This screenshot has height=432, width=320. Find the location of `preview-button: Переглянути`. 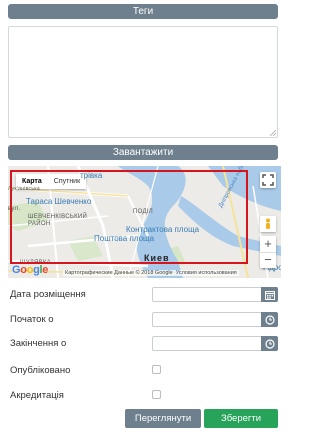

preview-button: Переглянути is located at coordinates (163, 418).